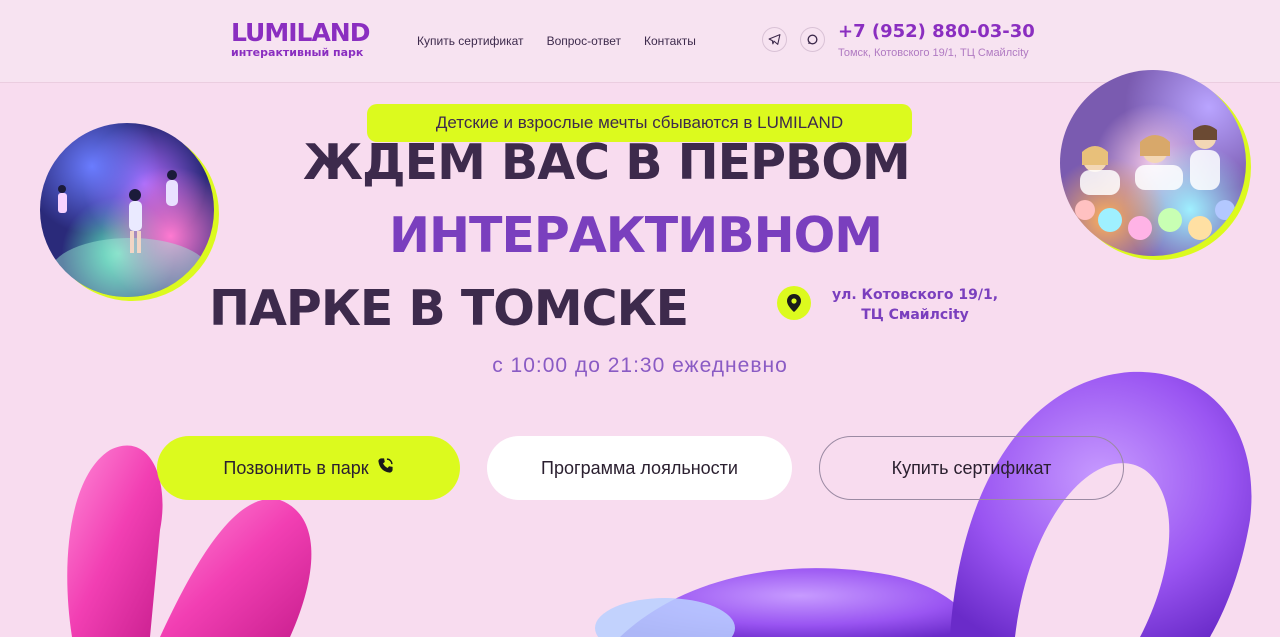  Describe the element at coordinates (607, 162) in the screenshot. I see `hero-headline-line1: ЖДЕМ ВАС В ПЕРВОМ` at that location.